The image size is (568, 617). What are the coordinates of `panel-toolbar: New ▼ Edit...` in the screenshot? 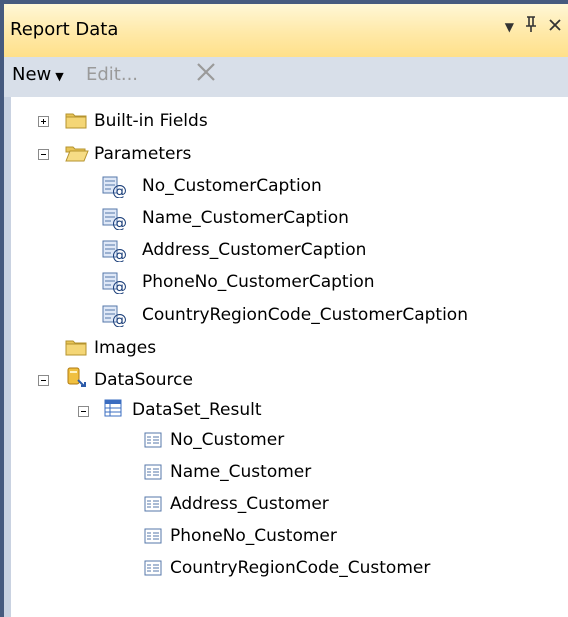 It's located at (284, 77).